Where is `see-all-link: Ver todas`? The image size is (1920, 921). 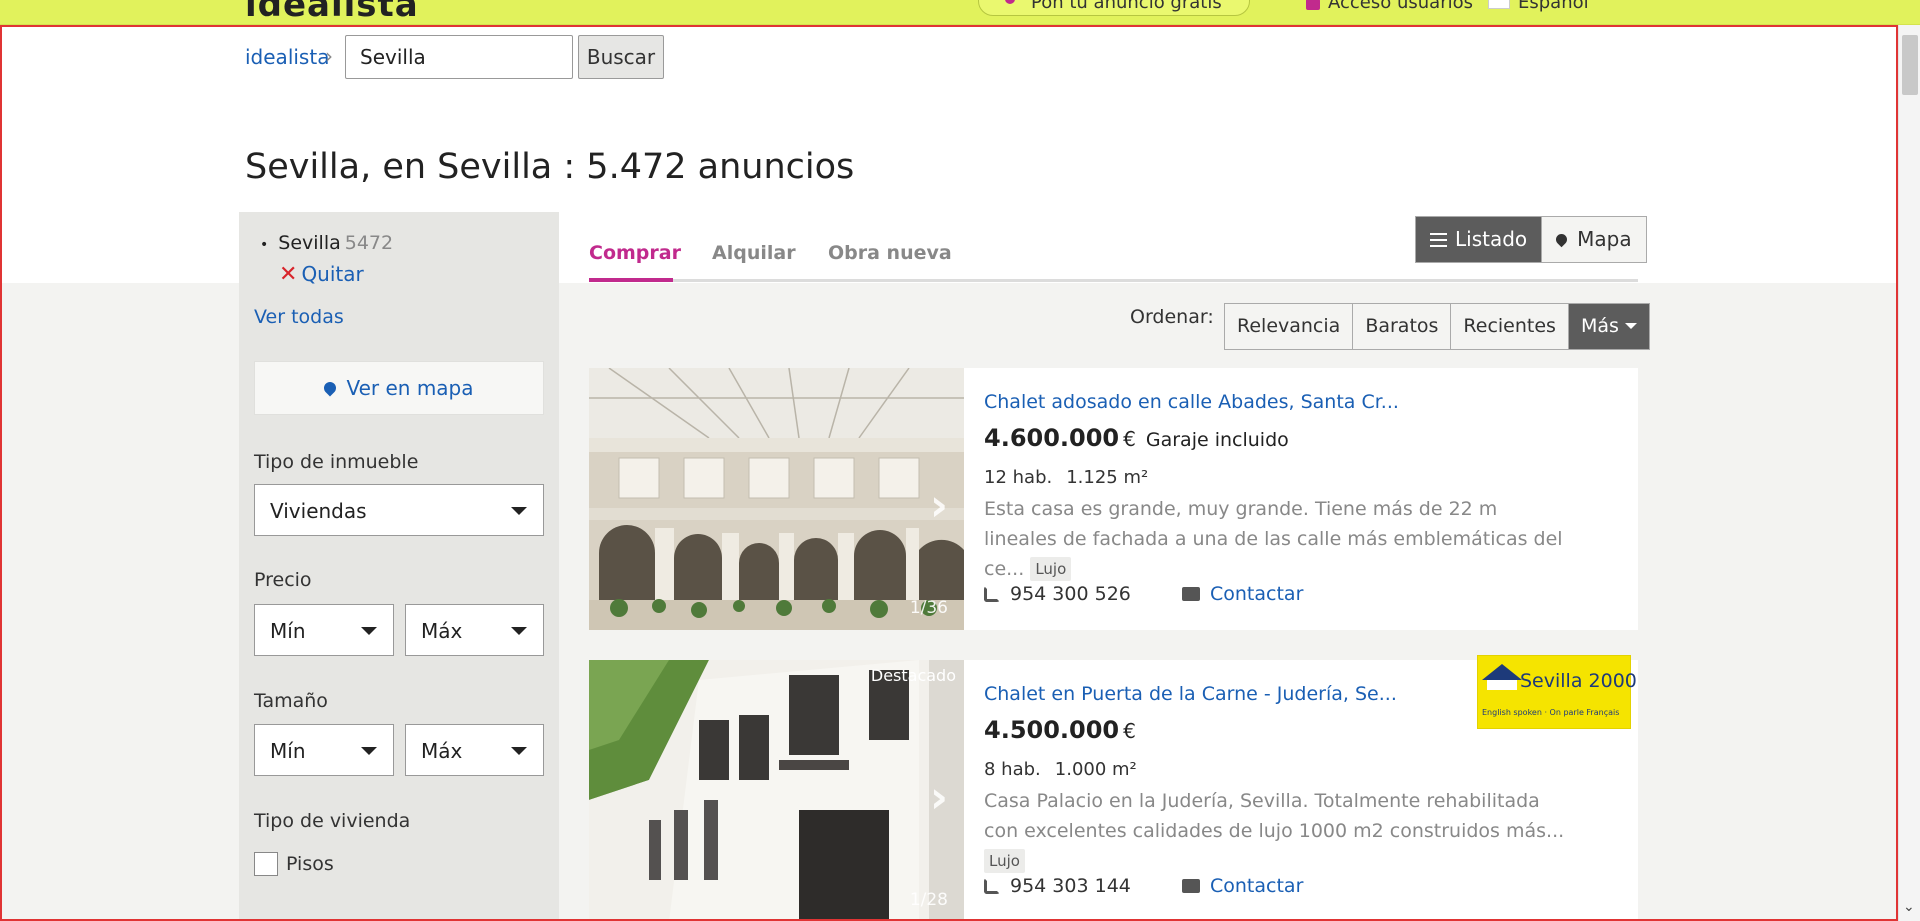
see-all-link: Ver todas is located at coordinates (299, 317).